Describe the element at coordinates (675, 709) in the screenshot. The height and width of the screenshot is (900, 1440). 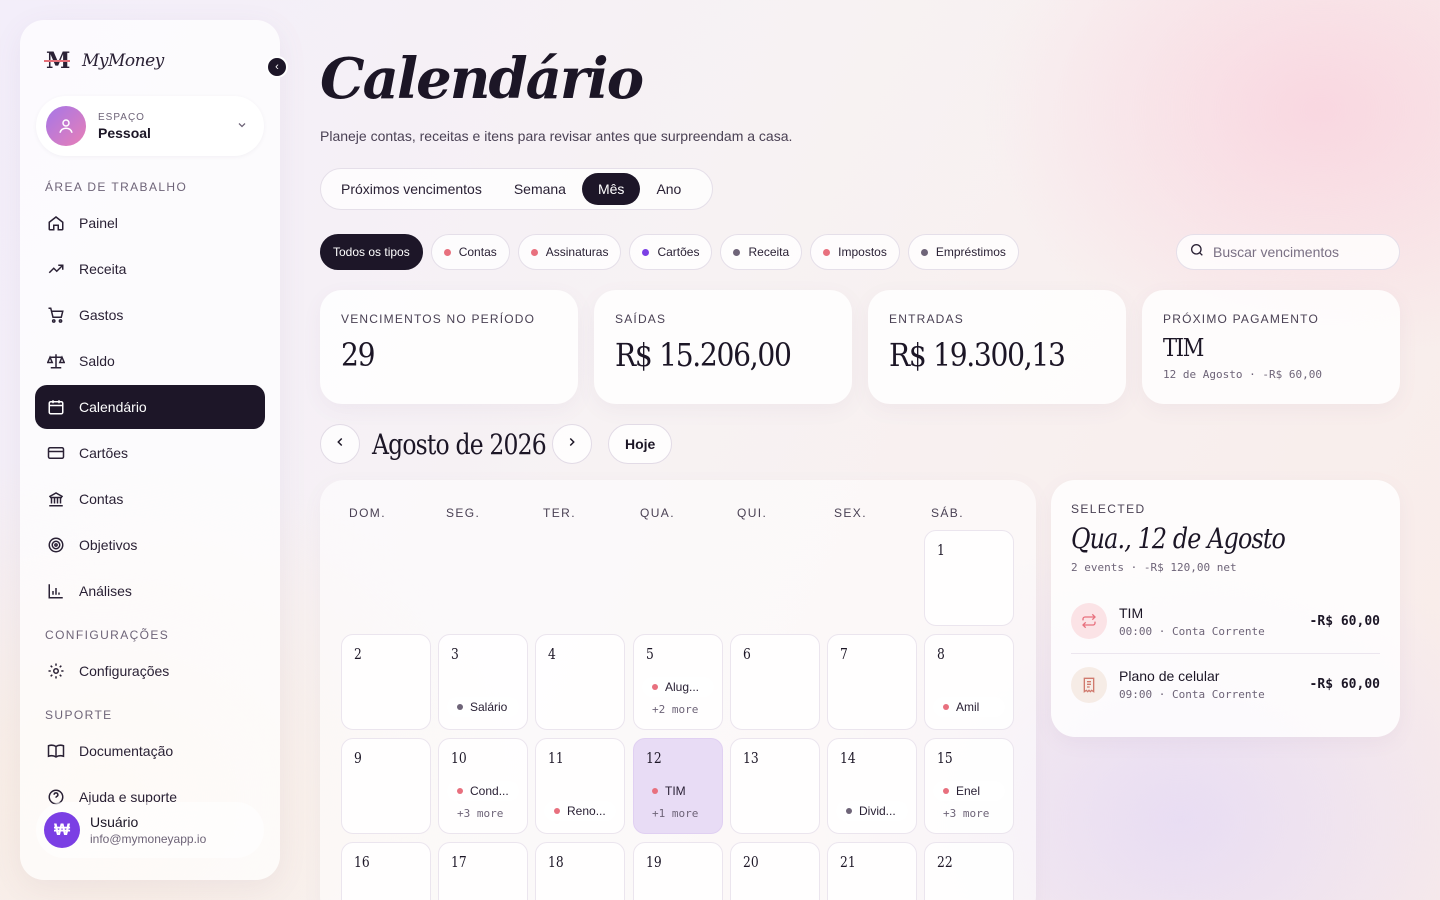
I see `more-events-link: +2 more` at that location.